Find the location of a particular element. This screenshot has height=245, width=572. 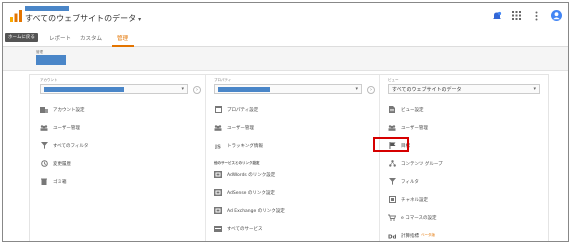

change-history-item: 変更履歴 is located at coordinates (55, 163).